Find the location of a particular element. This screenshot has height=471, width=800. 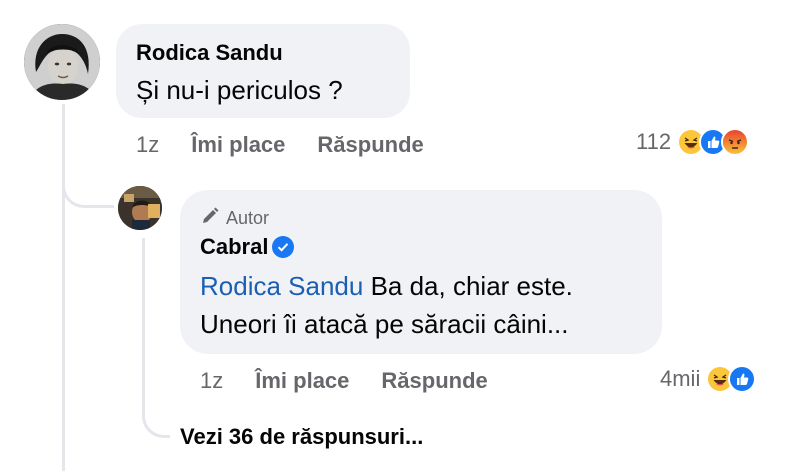

like-icon is located at coordinates (742, 379).